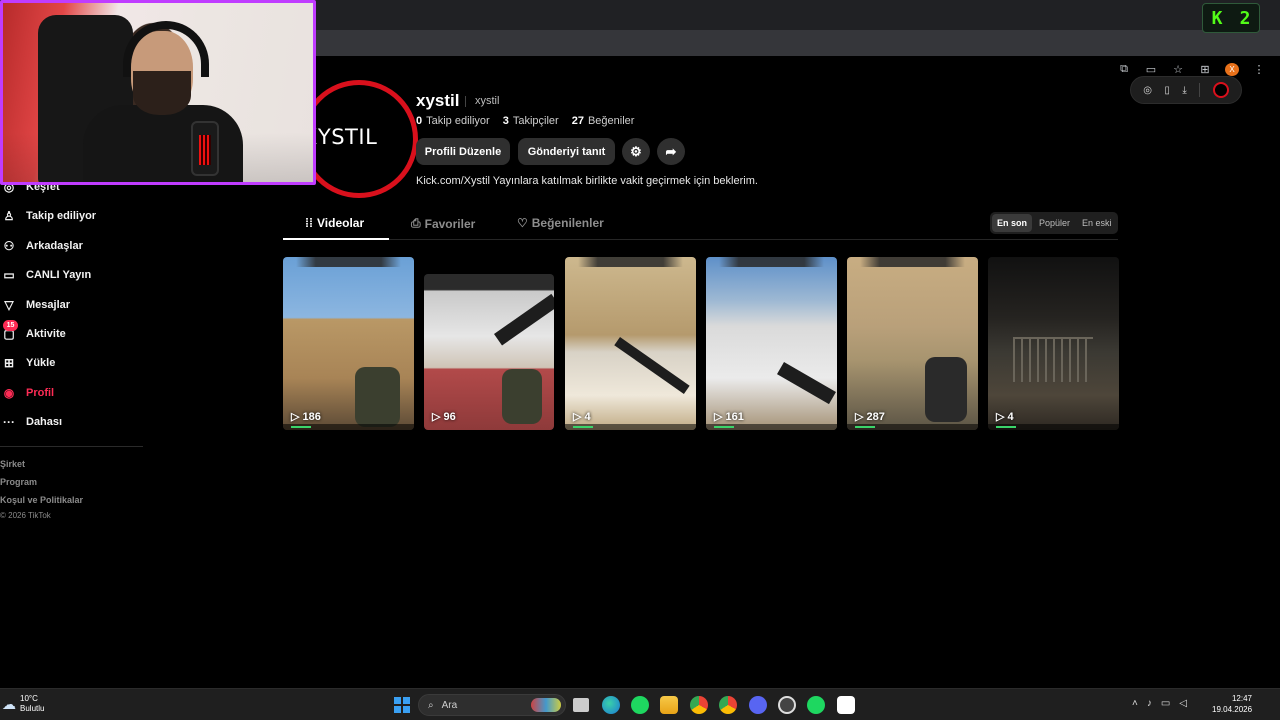  Describe the element at coordinates (1151, 69) in the screenshot. I see `cast-icon: ▭` at that location.